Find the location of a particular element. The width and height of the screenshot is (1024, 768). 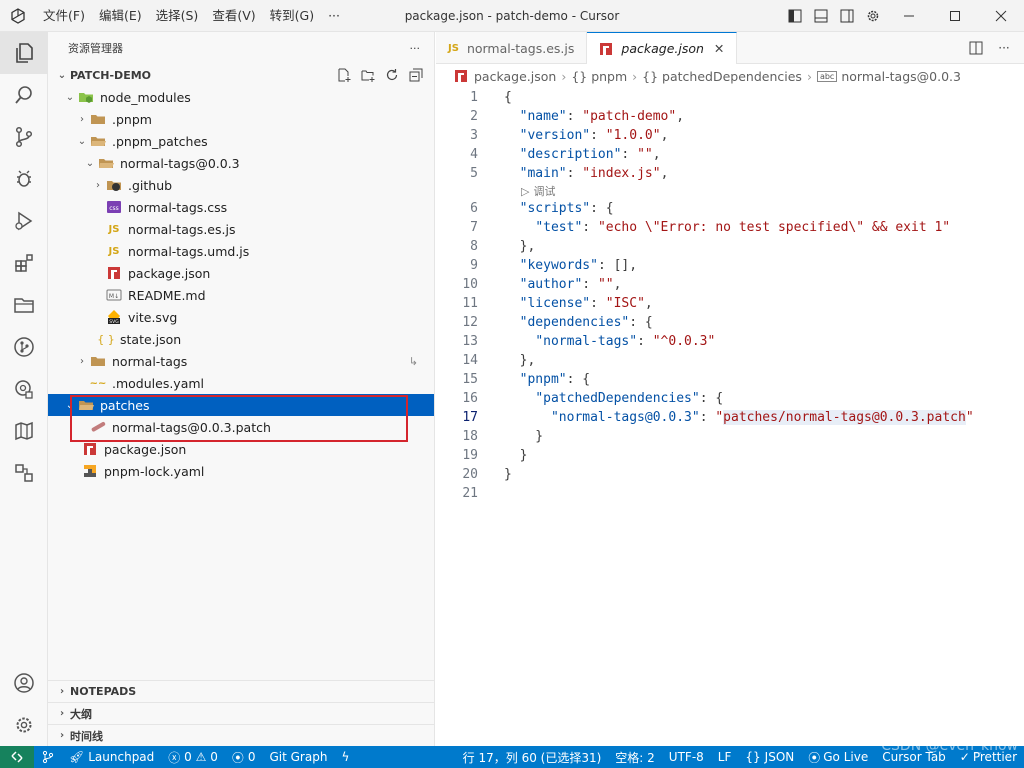

tree-file-modules-yaml: ~~ .modules.yaml is located at coordinates (241, 383).